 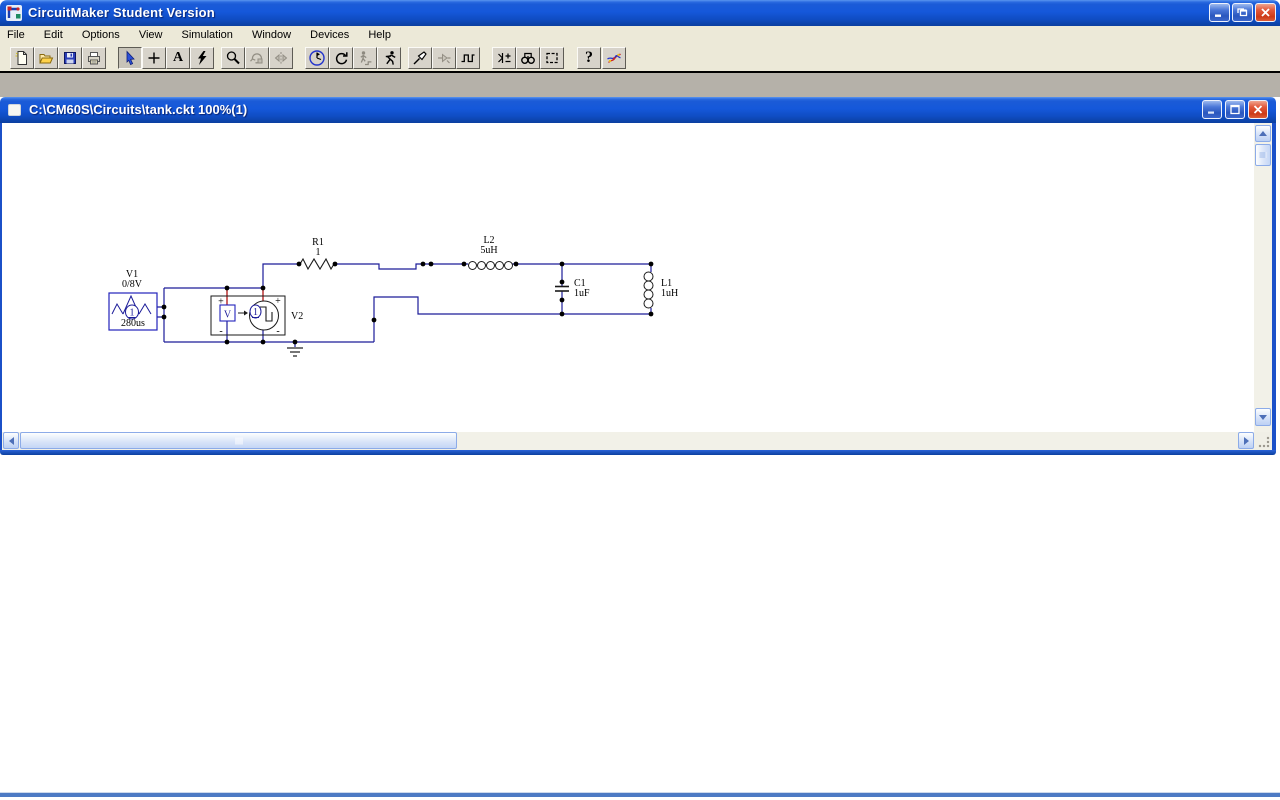 What do you see at coordinates (228, 315) in the screenshot?
I see `v2-source-letter: V` at bounding box center [228, 315].